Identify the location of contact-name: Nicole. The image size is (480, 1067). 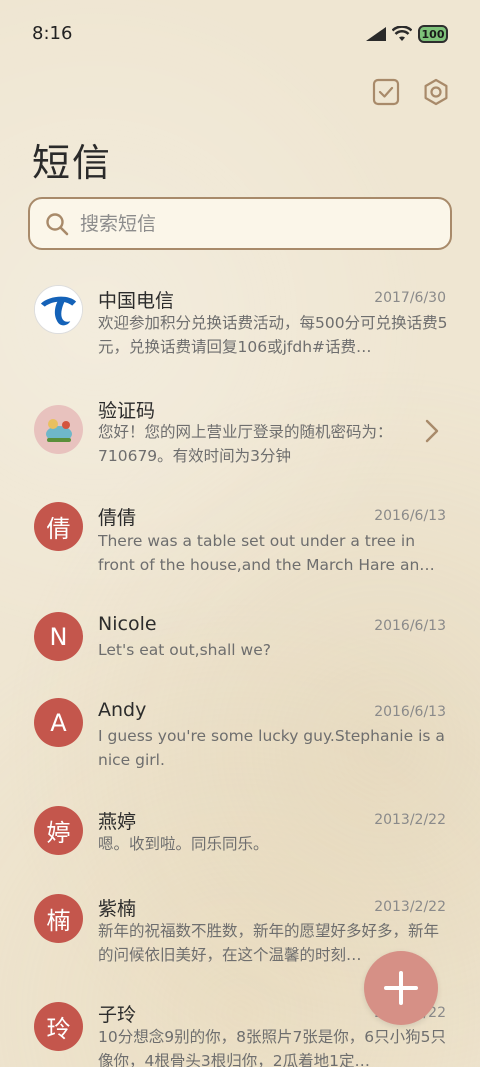
(127, 624).